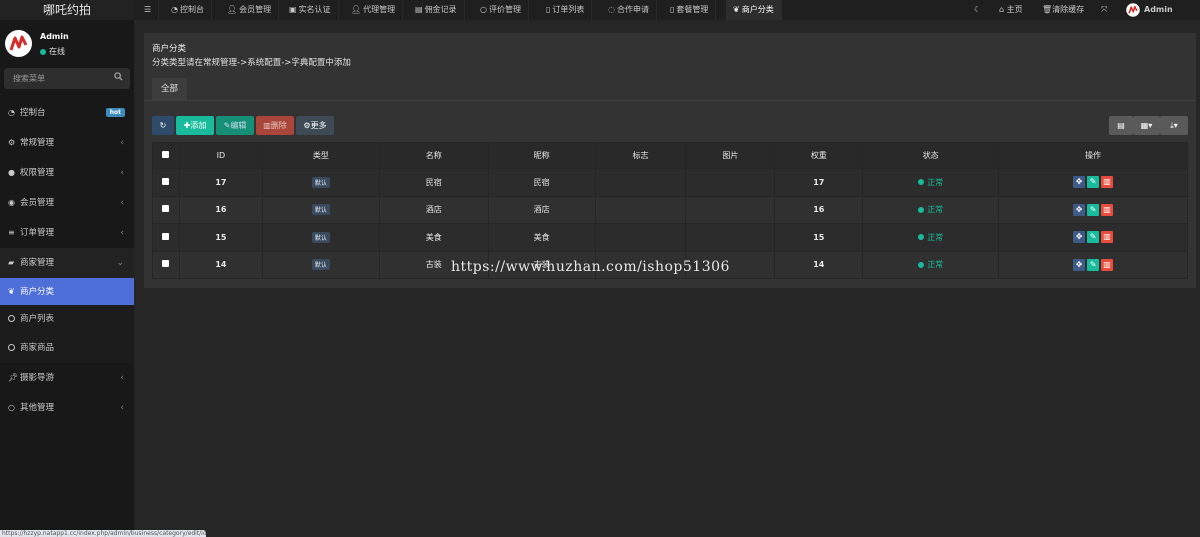 This screenshot has height=537, width=1200. What do you see at coordinates (670, 237) in the screenshot?
I see `table-row: 15 默认 美食 美食 15 正常 ✥ ✎ ▥` at bounding box center [670, 237].